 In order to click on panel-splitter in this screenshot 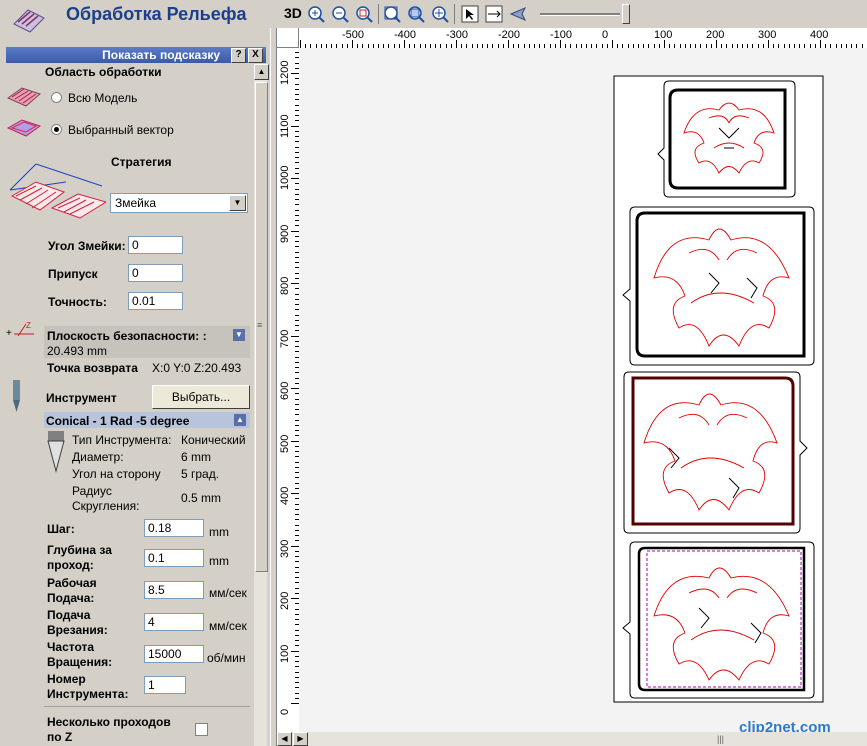, I will do `click(273, 373)`.